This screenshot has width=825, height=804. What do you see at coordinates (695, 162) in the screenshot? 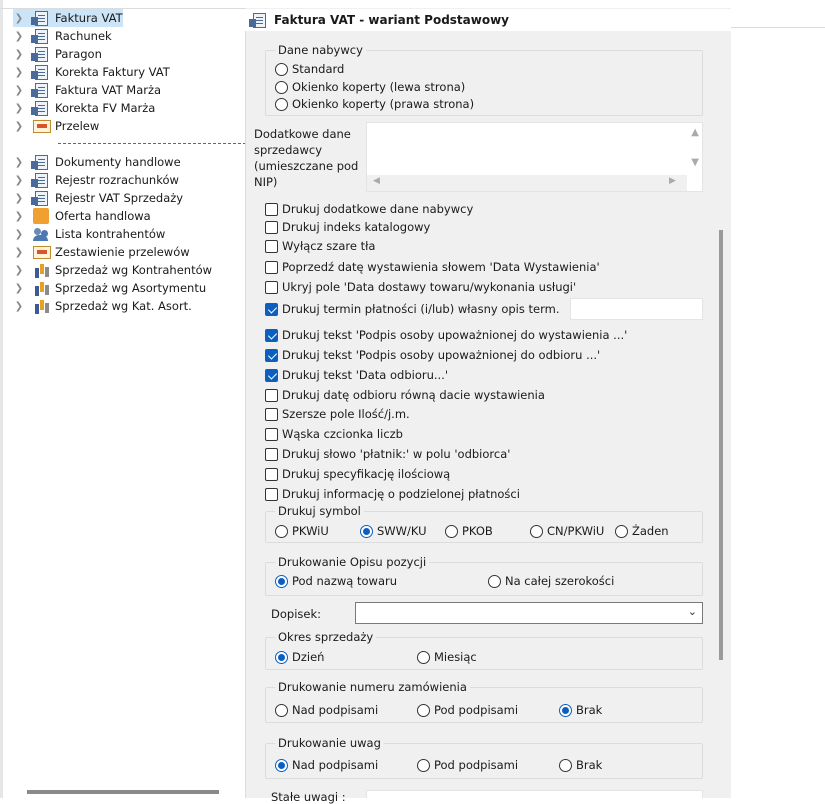
I see `scroll-down-icon: ▼` at bounding box center [695, 162].